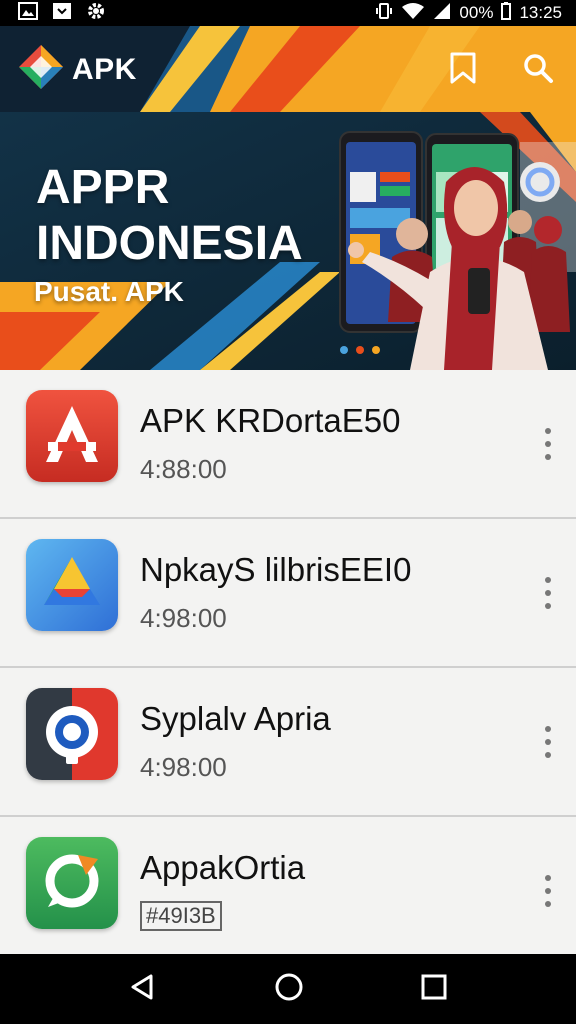  I want to click on app-logo: APK, so click(77, 69).